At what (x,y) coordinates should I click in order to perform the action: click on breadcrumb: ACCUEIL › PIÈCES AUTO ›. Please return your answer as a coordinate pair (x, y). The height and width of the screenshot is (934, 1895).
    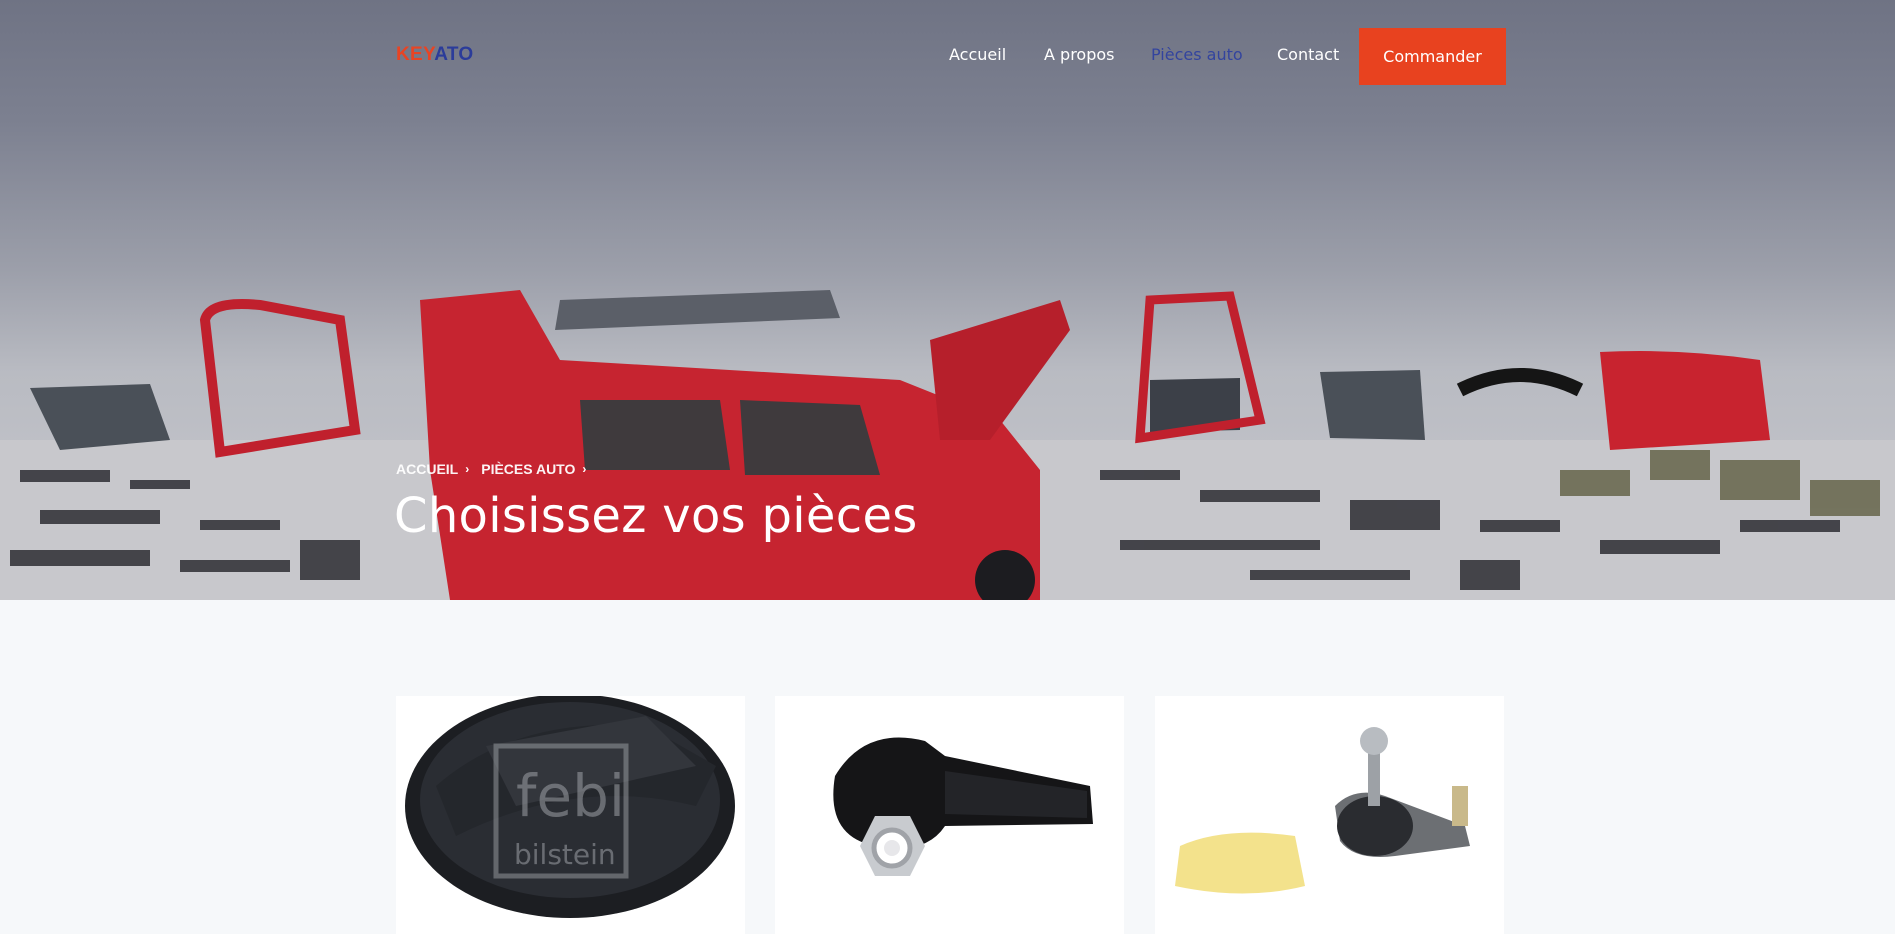
    Looking at the image, I should click on (495, 469).